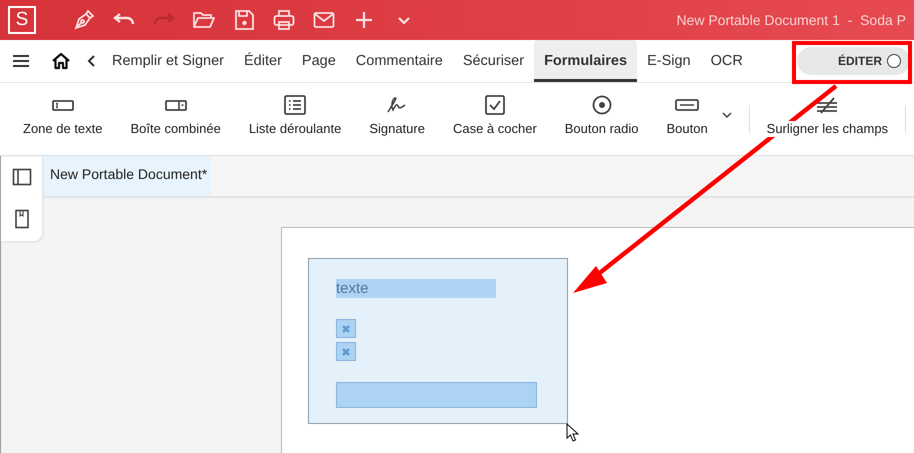 This screenshot has width=914, height=453. Describe the element at coordinates (244, 20) in the screenshot. I see `save-icon` at that location.